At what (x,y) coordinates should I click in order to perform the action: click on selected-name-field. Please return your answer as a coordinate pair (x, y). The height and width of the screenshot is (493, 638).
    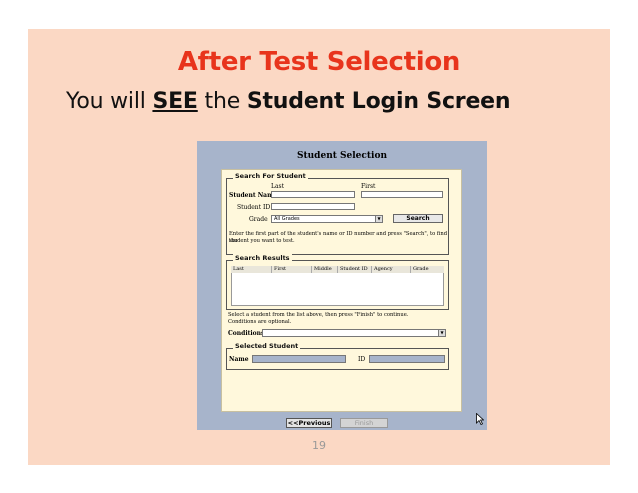
    Looking at the image, I should click on (299, 359).